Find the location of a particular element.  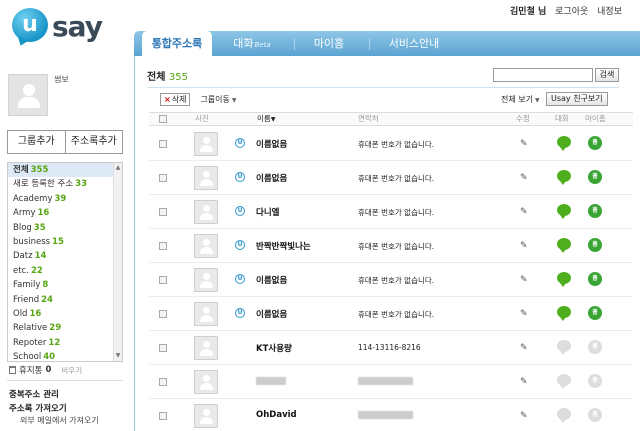

group-item: Blog 35 is located at coordinates (65, 228).